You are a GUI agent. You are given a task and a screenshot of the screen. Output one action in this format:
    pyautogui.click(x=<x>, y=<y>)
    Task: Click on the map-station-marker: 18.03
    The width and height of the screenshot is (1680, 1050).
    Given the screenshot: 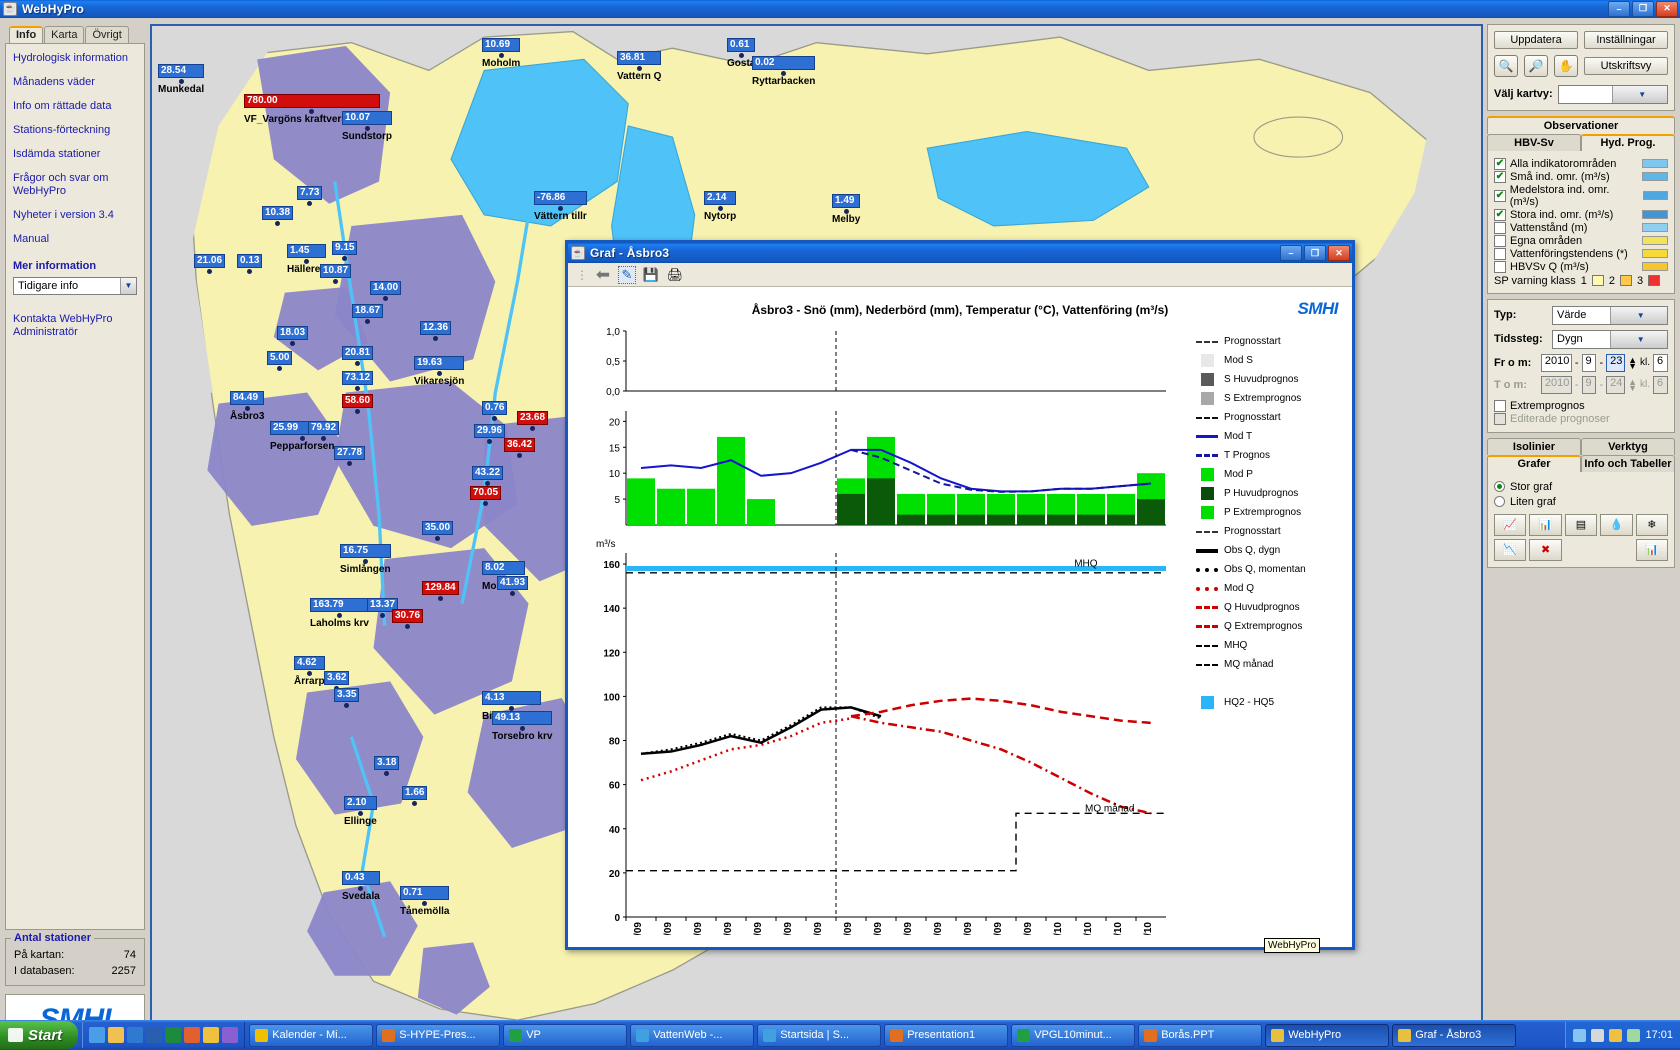 What is the action you would take?
    pyautogui.click(x=293, y=335)
    